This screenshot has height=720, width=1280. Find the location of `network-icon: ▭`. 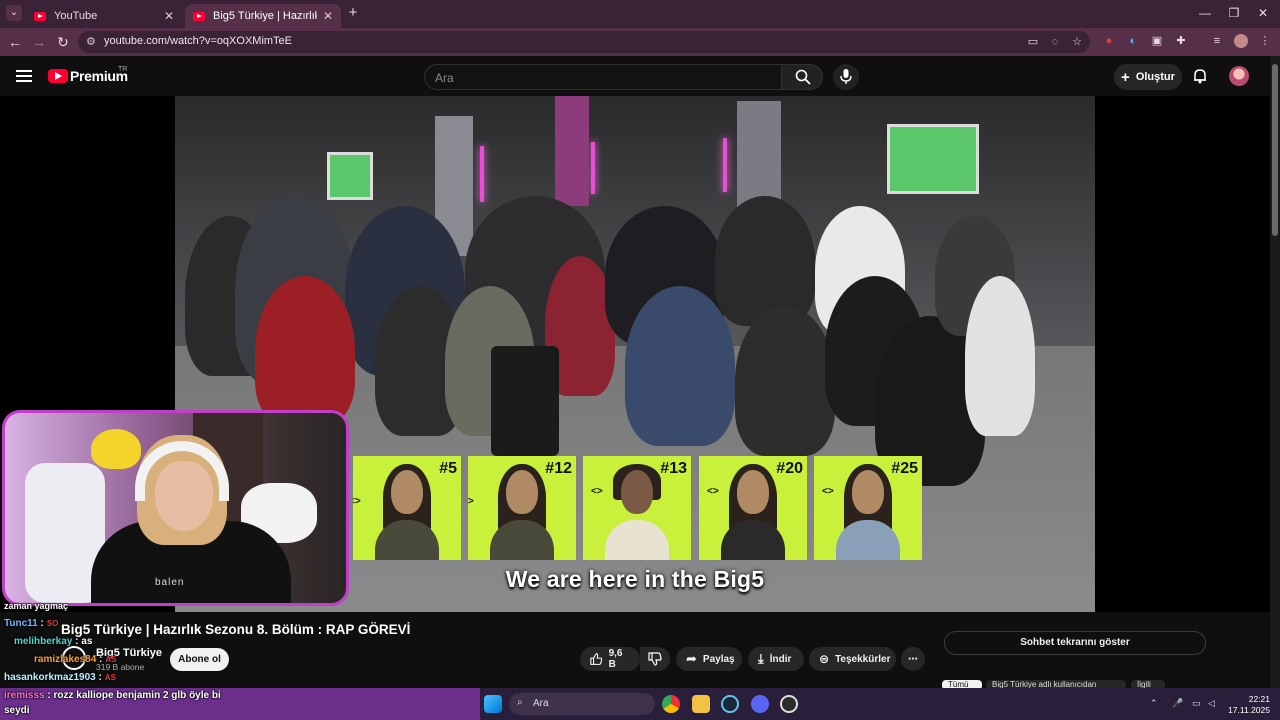

network-icon: ▭ is located at coordinates (1196, 703).